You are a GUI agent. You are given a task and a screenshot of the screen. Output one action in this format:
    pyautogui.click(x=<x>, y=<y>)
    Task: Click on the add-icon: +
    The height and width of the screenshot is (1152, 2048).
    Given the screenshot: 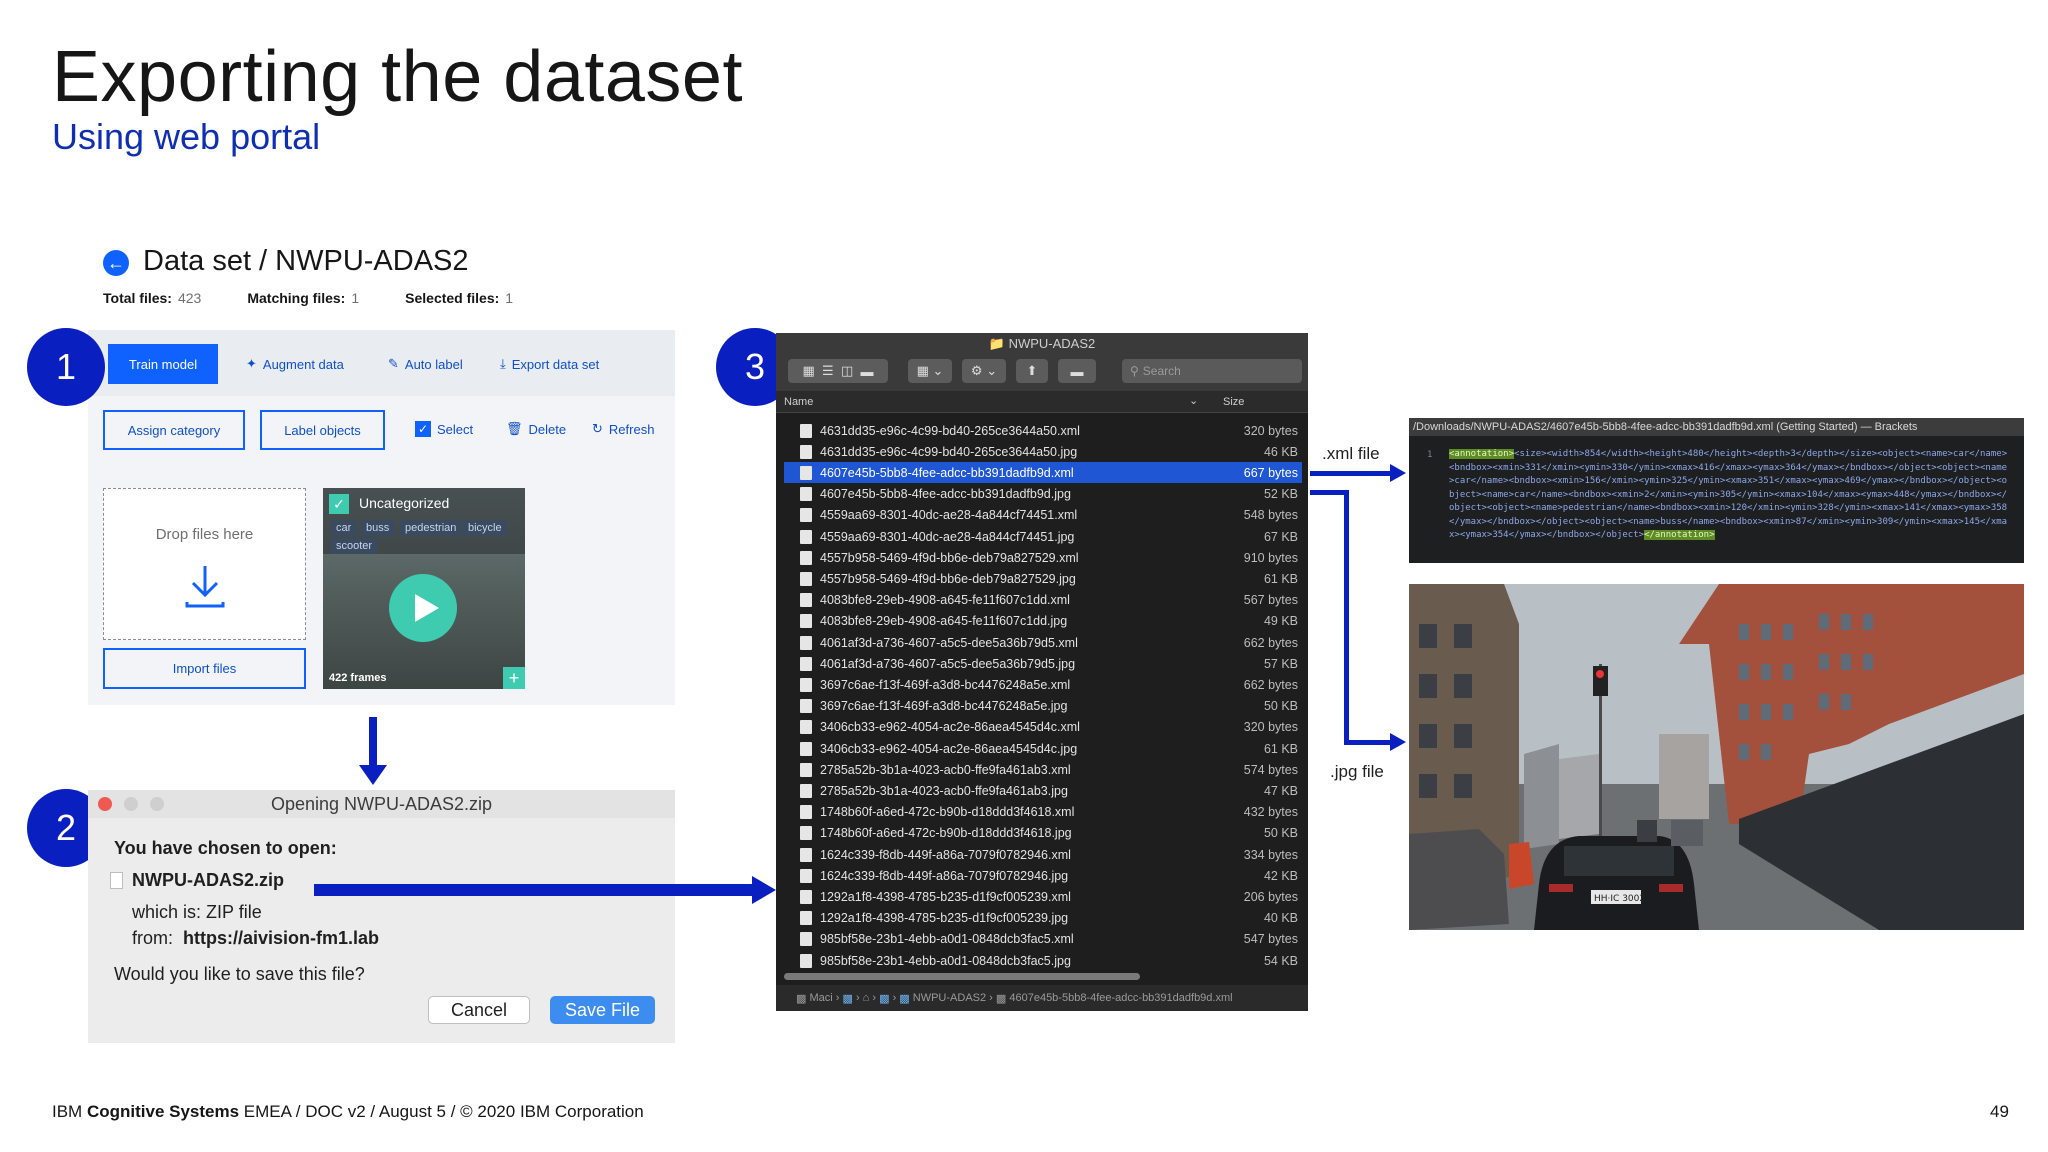 What is the action you would take?
    pyautogui.click(x=514, y=678)
    